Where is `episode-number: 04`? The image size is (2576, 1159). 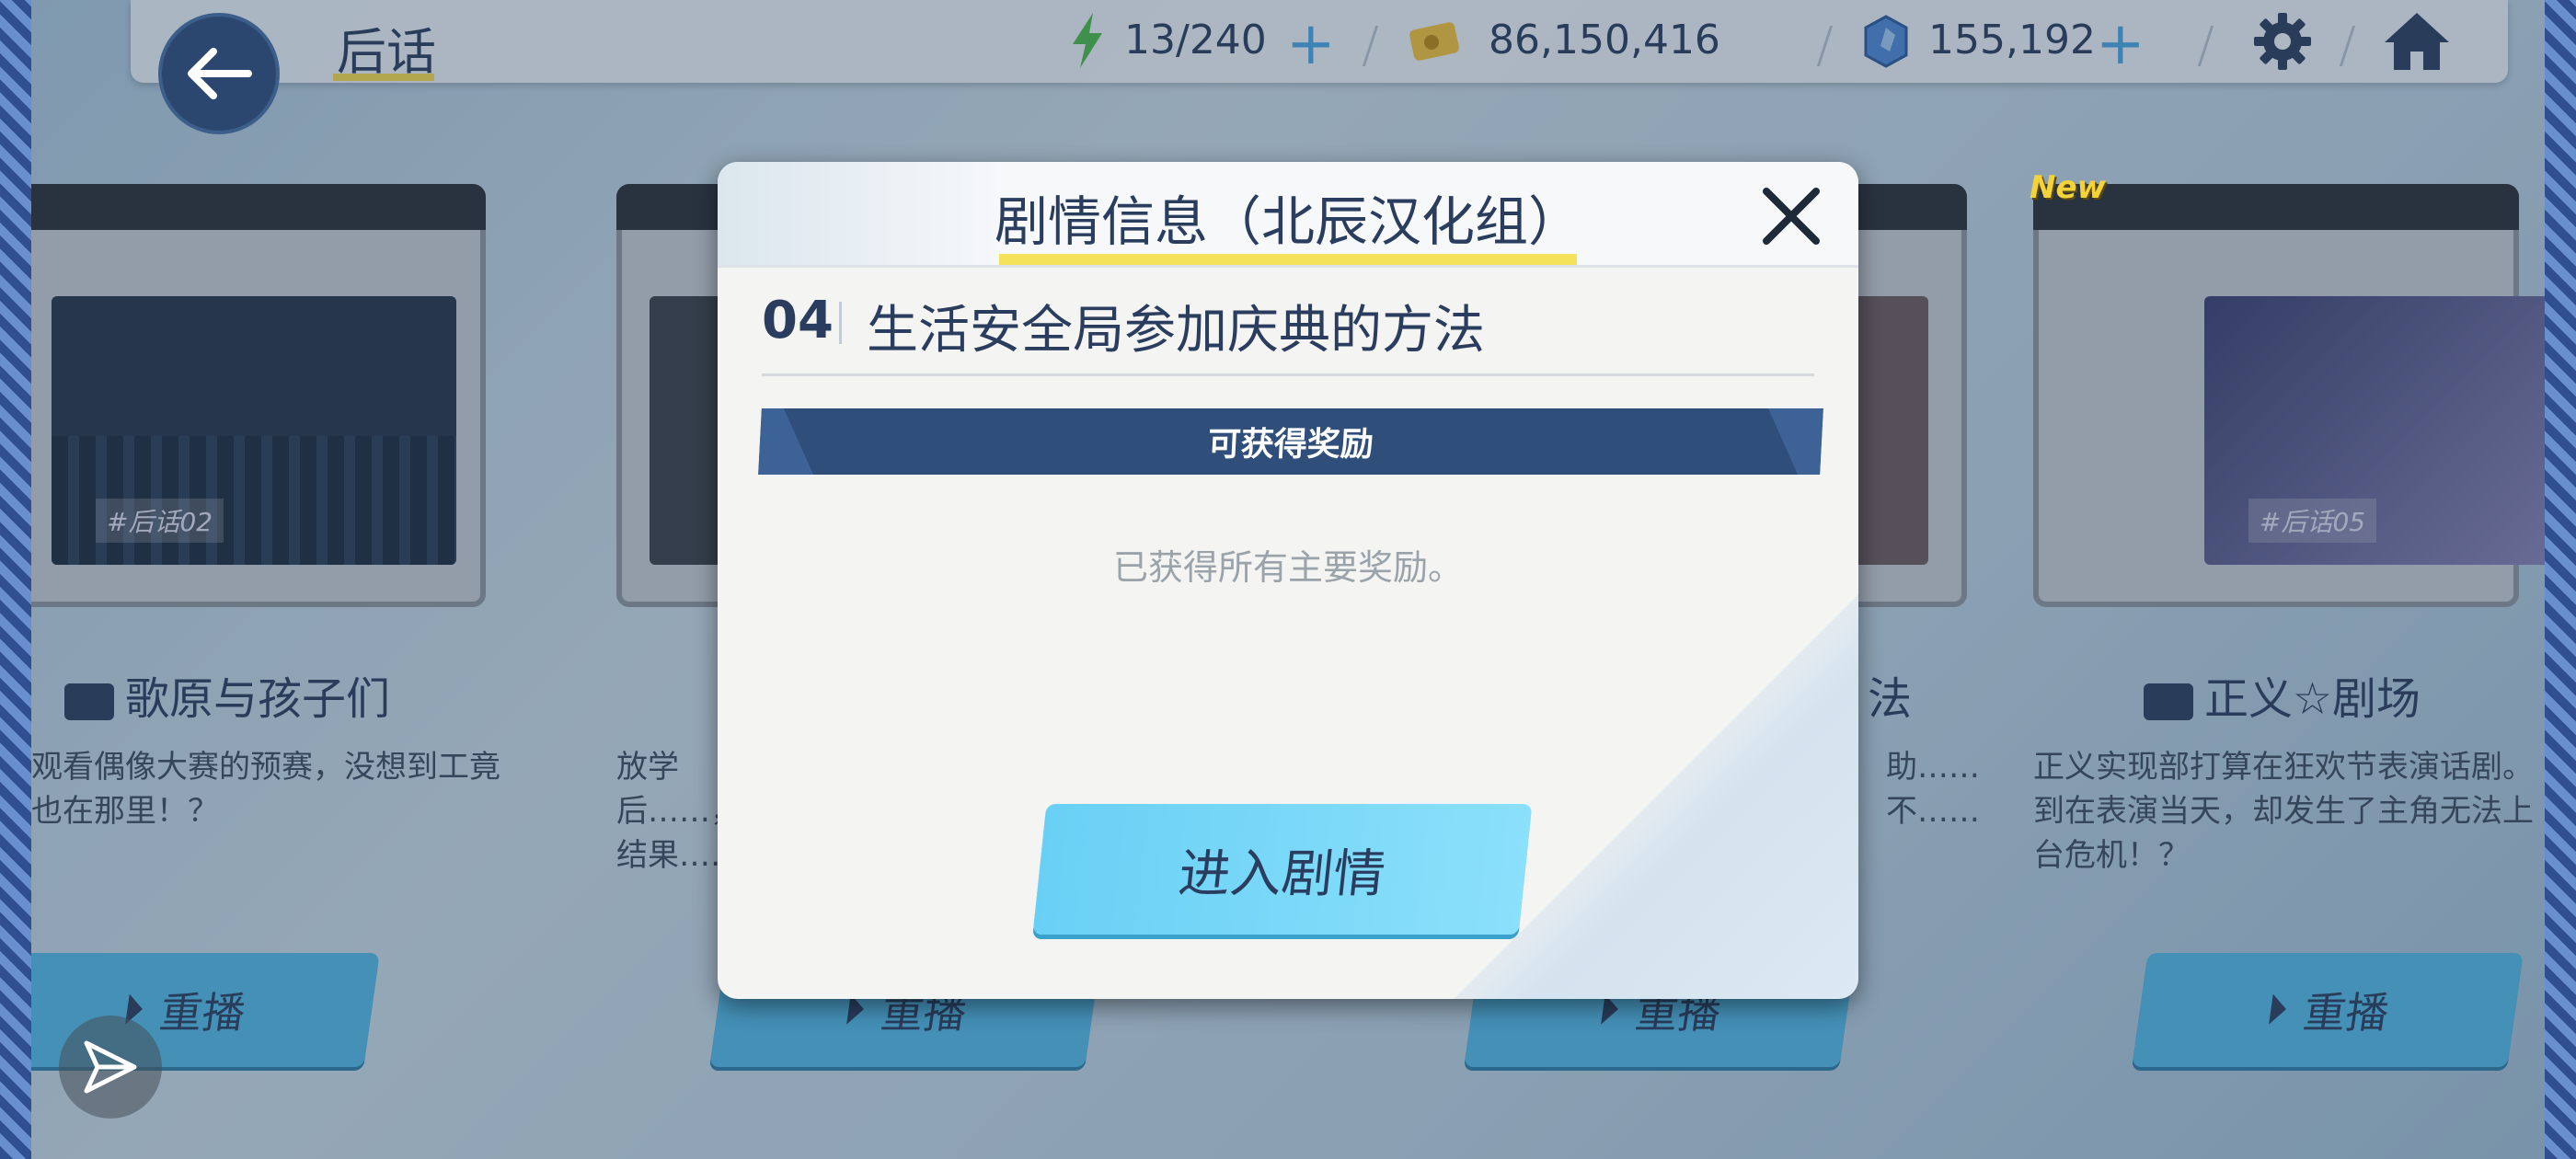 episode-number: 04 is located at coordinates (798, 320).